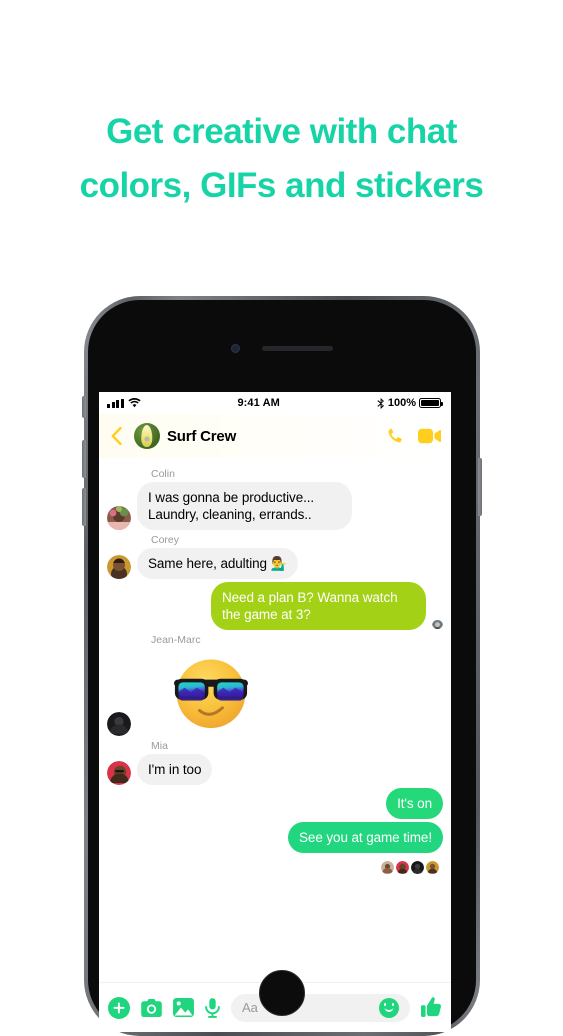 The image size is (563, 1036). I want to click on wifi-icon, so click(134, 403).